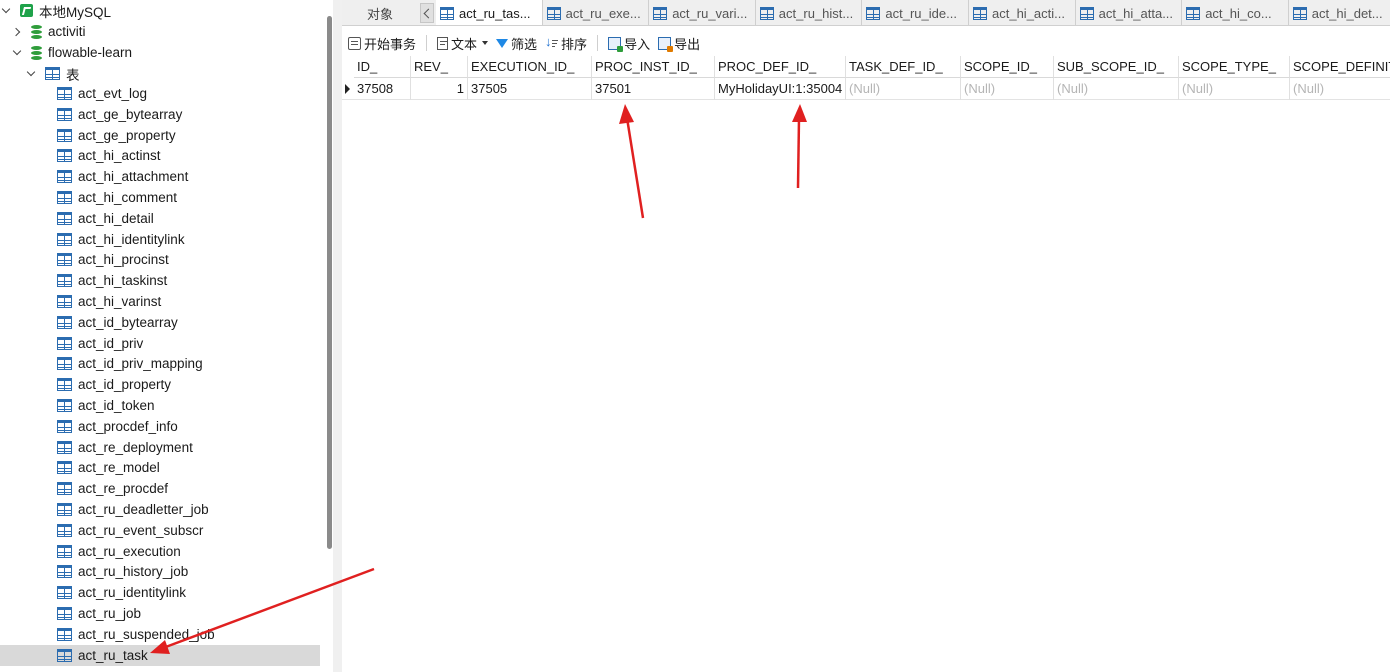  What do you see at coordinates (160, 571) in the screenshot?
I see `sidebar-item-act-ru-history-job: act_ru_history_job` at bounding box center [160, 571].